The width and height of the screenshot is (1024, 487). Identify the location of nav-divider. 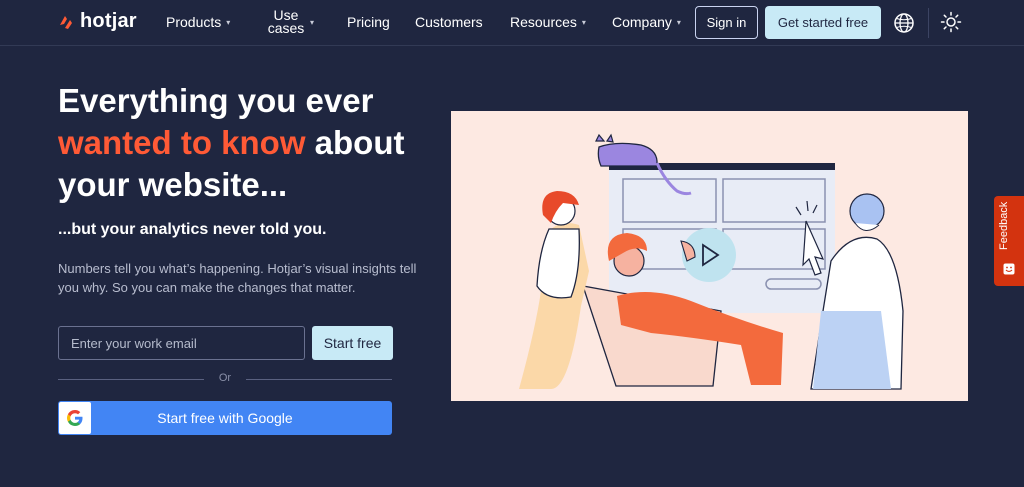
(928, 23).